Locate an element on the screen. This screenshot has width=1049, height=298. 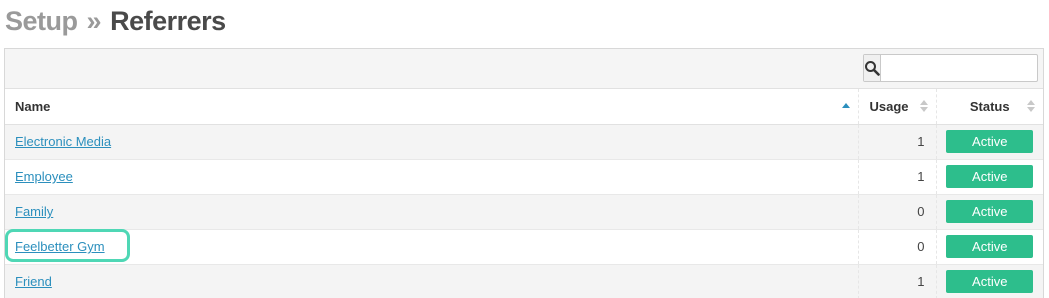
table-row: Friend 1 Active is located at coordinates (524, 281).